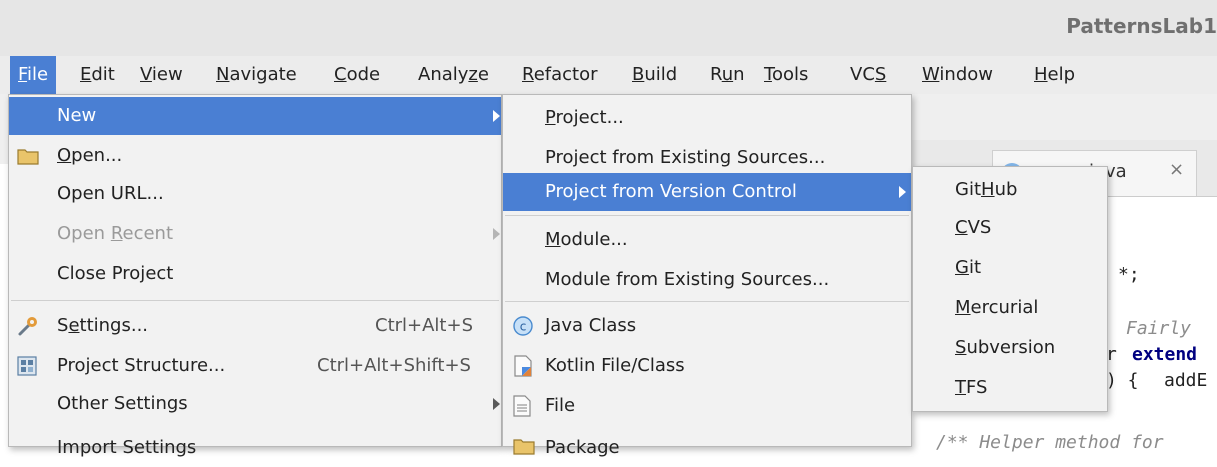 This screenshot has width=1217, height=467. I want to click on menu-item-text: VS, so click(979, 227).